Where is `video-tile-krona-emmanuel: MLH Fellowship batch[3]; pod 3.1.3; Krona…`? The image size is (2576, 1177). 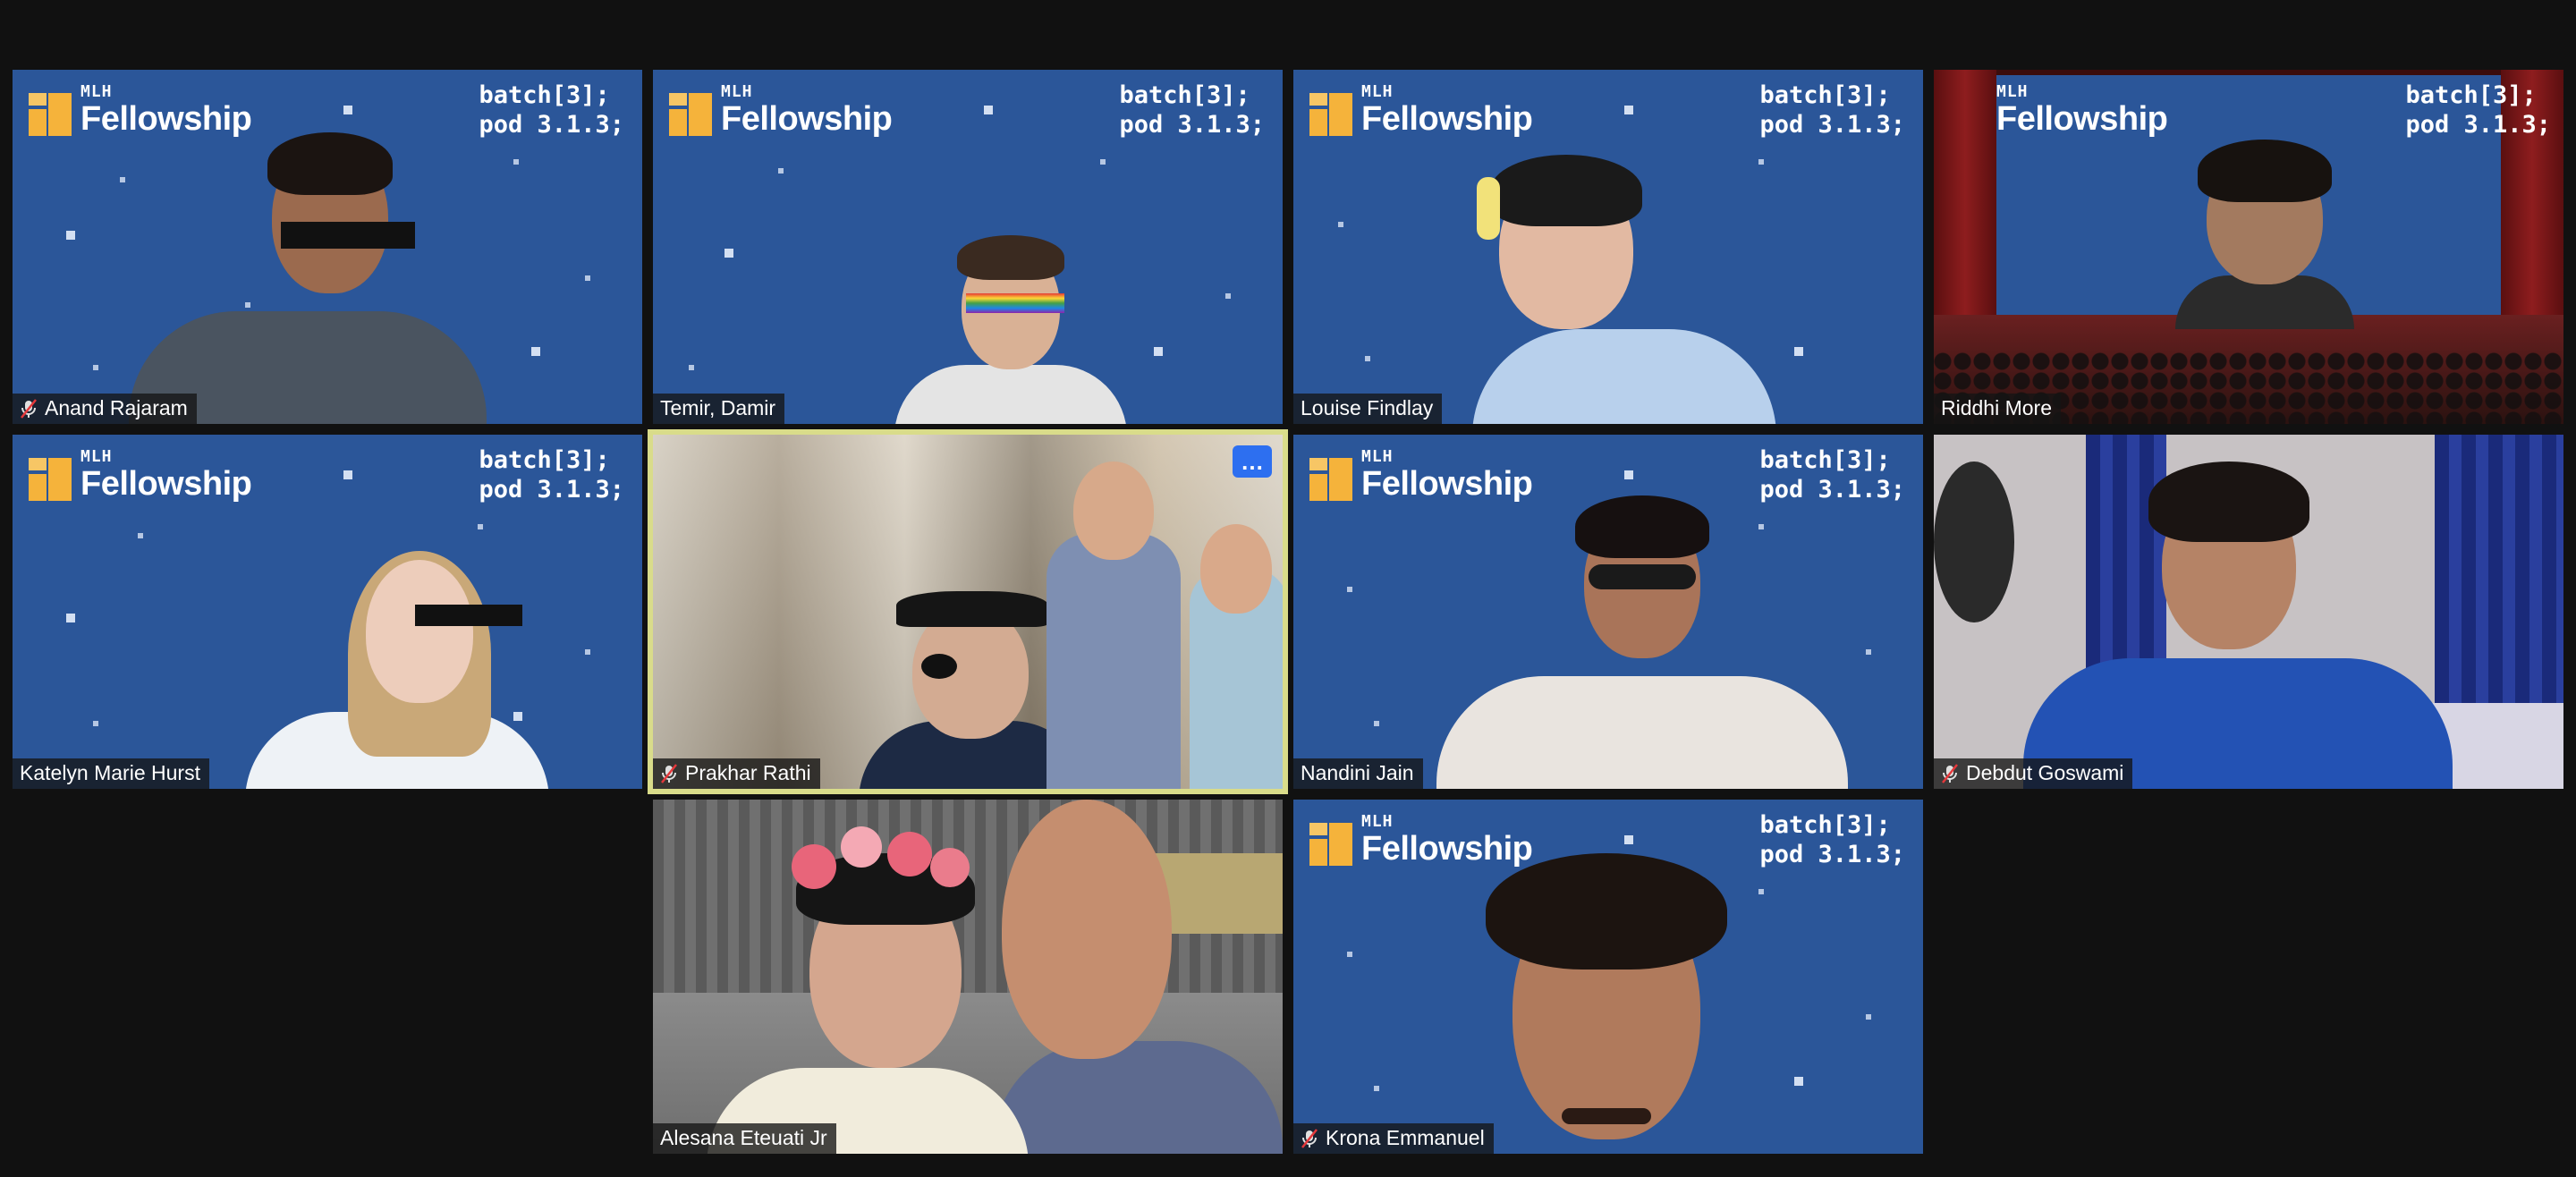
video-tile-krona-emmanuel: MLH Fellowship batch[3]; pod 3.1.3; Krona… is located at coordinates (1608, 977).